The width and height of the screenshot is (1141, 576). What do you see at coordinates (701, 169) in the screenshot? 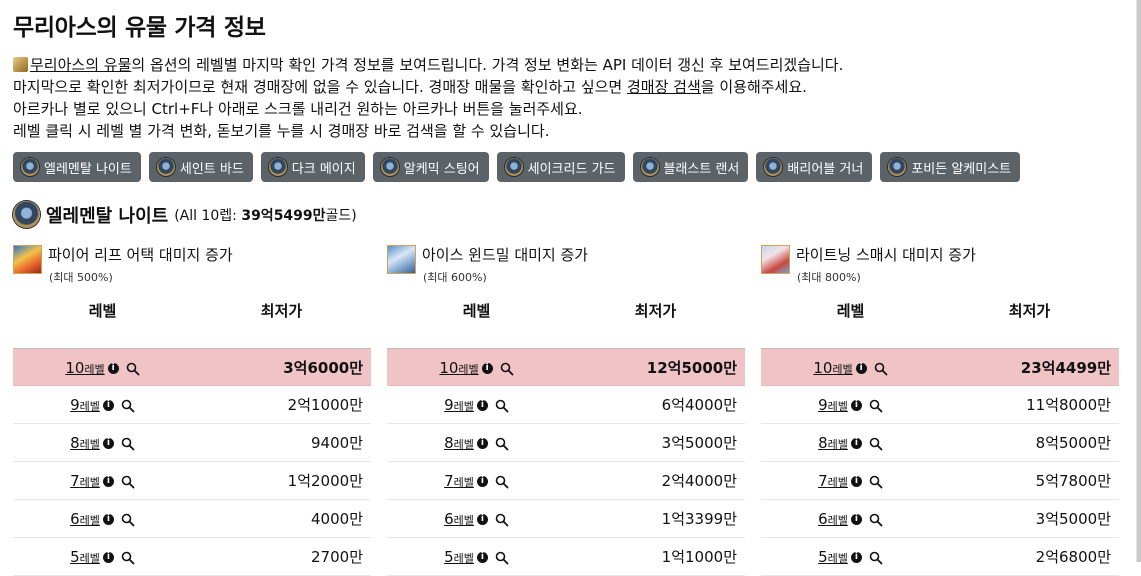
I see `arcana-button-label: 블래스트 랜서` at bounding box center [701, 169].